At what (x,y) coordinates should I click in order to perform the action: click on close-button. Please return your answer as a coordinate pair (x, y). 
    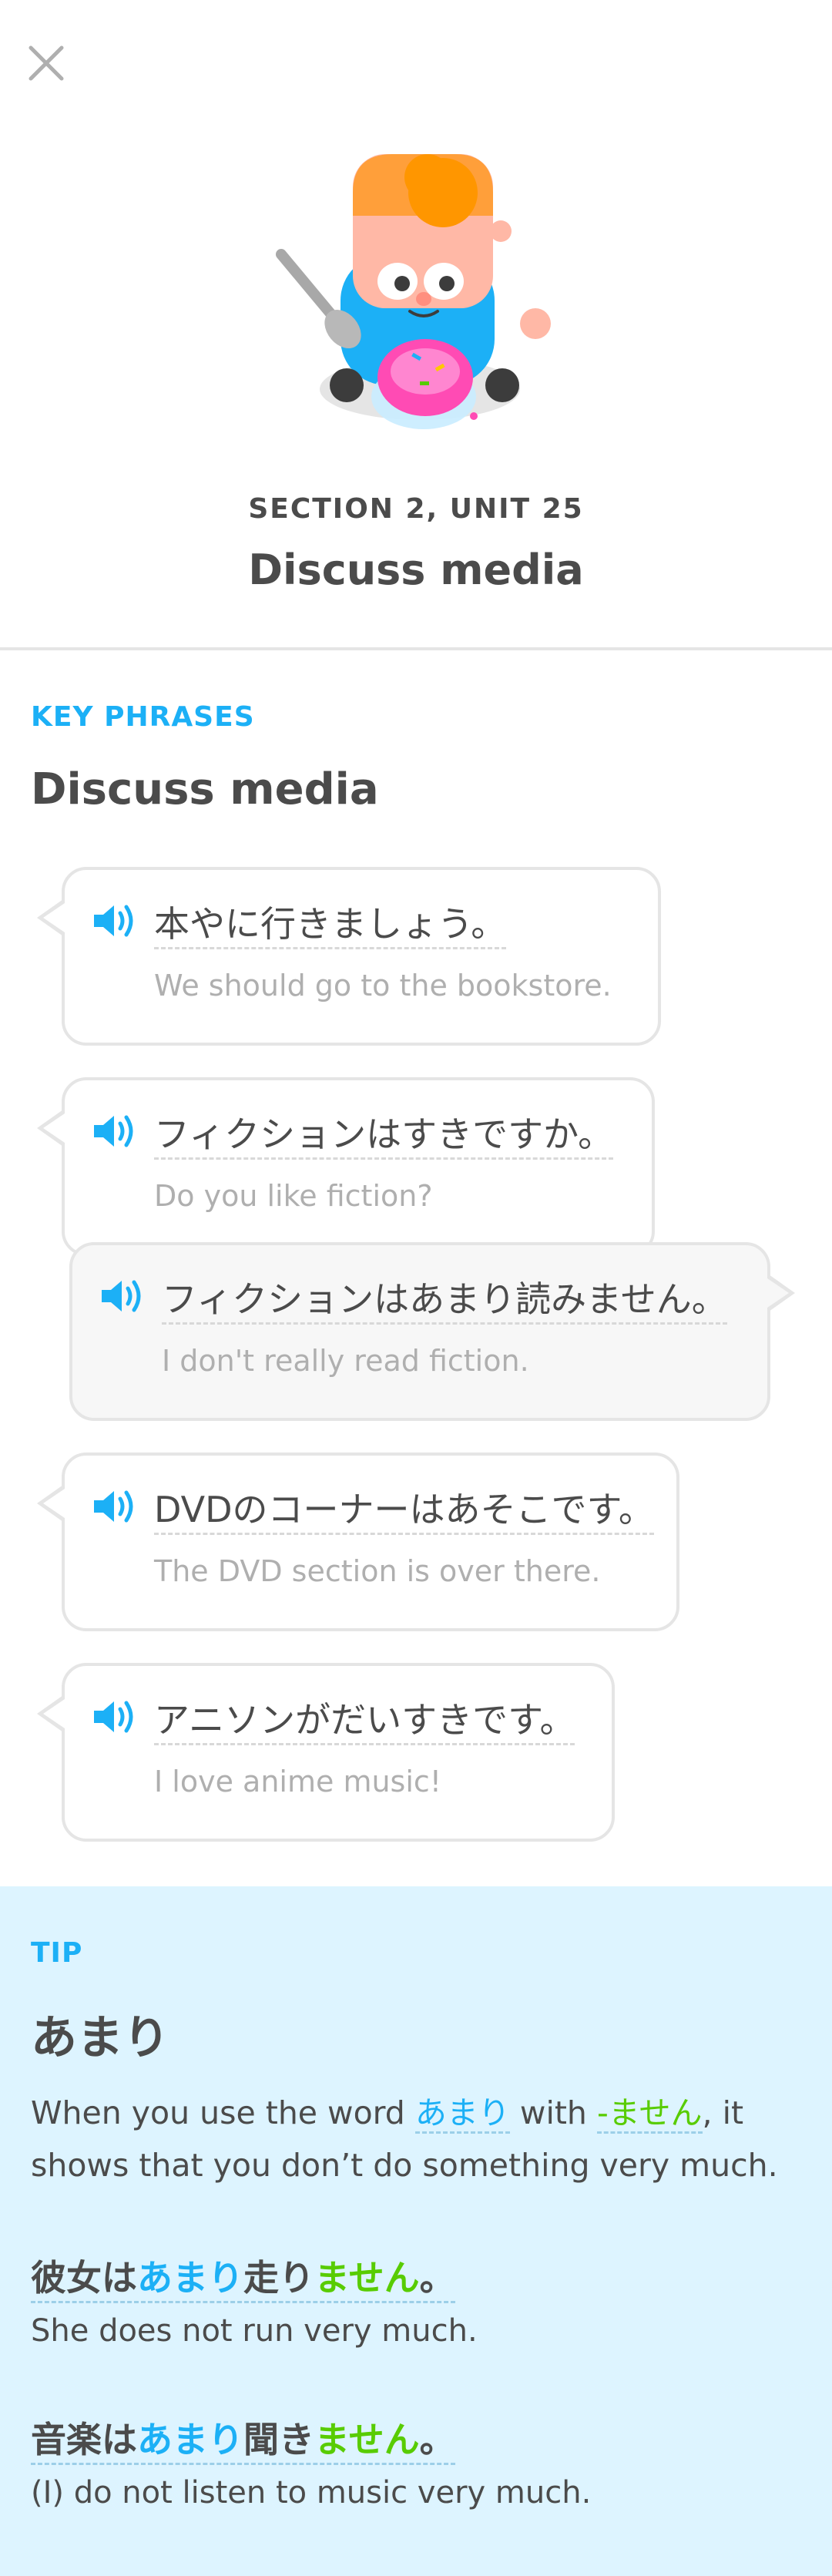
    Looking at the image, I should click on (46, 63).